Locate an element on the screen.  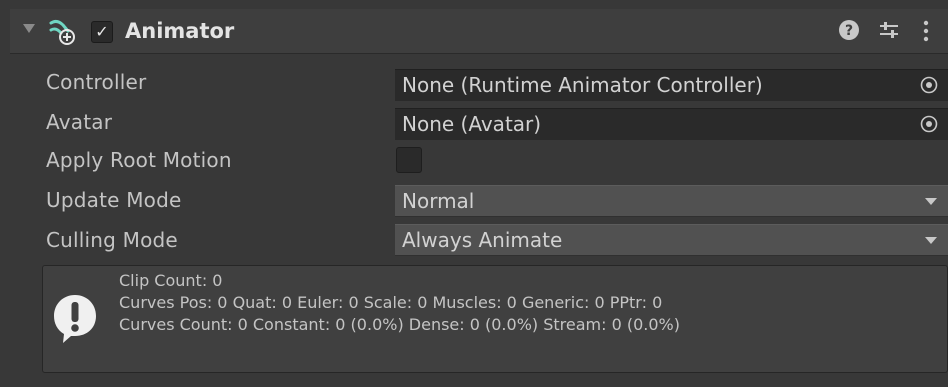
apply-root-motion-checkbox is located at coordinates (409, 160).